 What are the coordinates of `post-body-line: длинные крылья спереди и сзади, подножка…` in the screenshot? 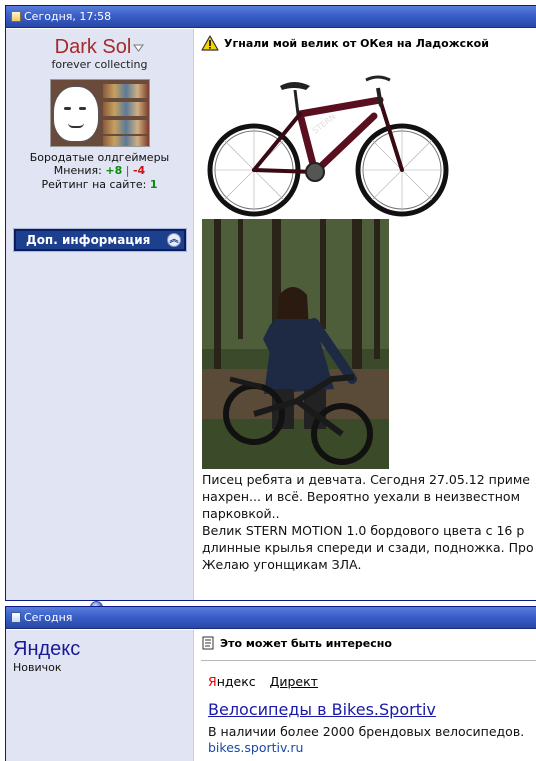 It's located at (368, 547).